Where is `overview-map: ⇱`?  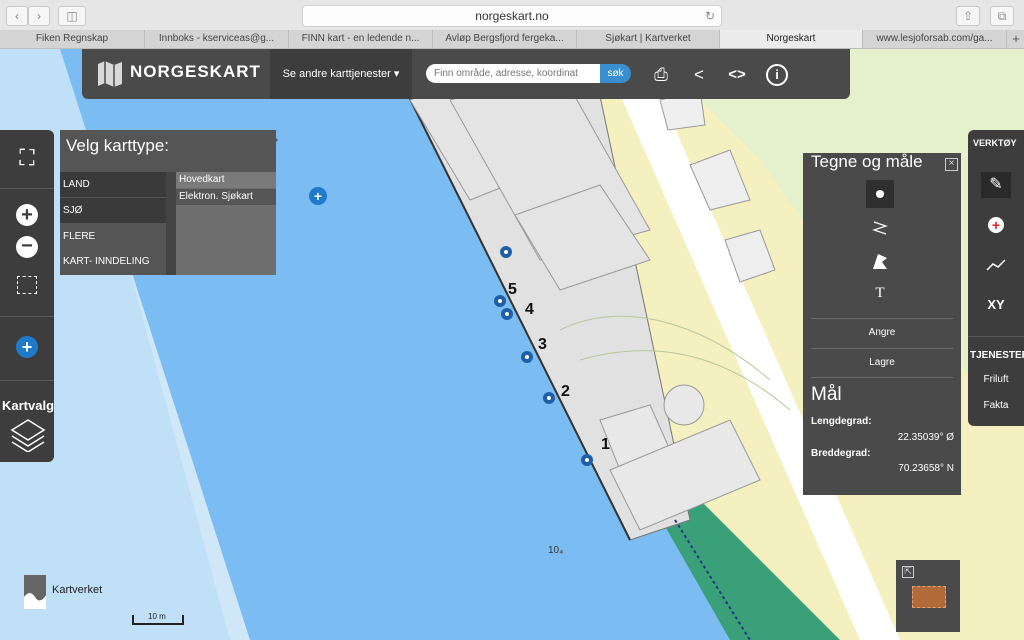
overview-map: ⇱ is located at coordinates (928, 596).